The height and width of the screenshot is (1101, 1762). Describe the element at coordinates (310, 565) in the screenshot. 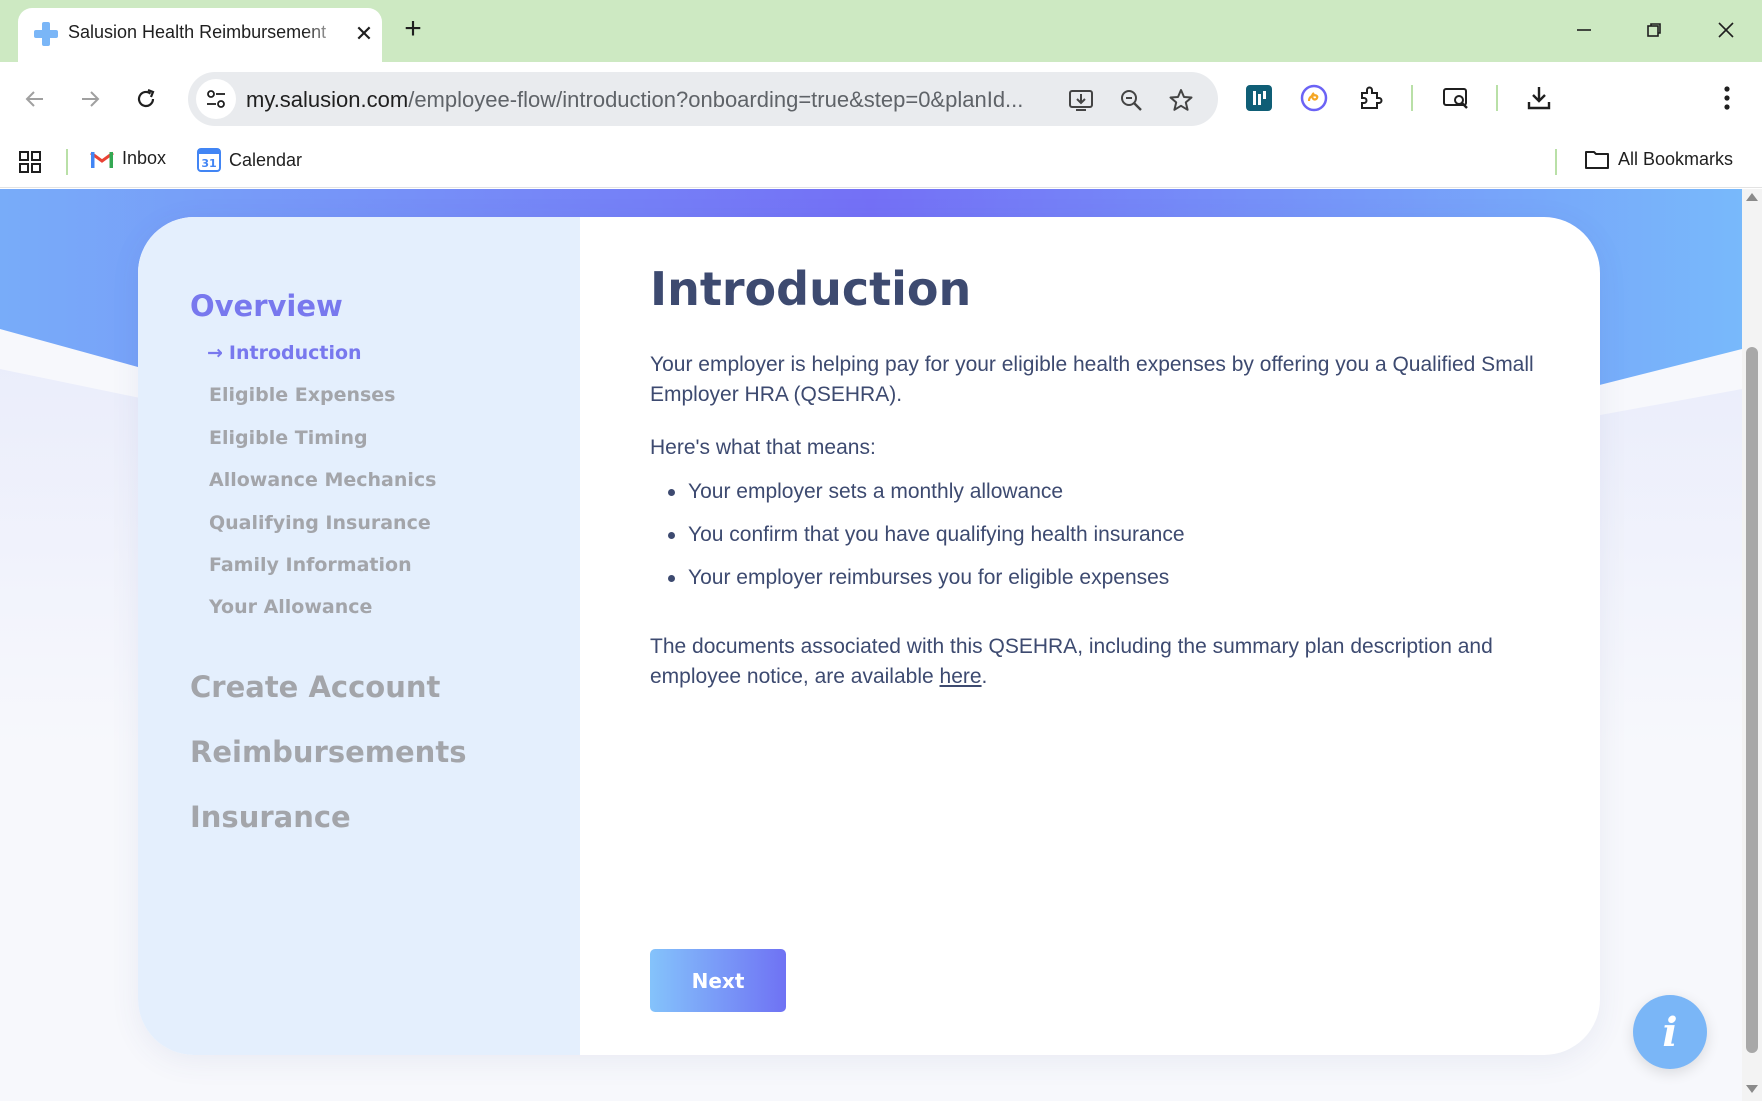

I see `sidebar-item-family-information: Family Information` at that location.